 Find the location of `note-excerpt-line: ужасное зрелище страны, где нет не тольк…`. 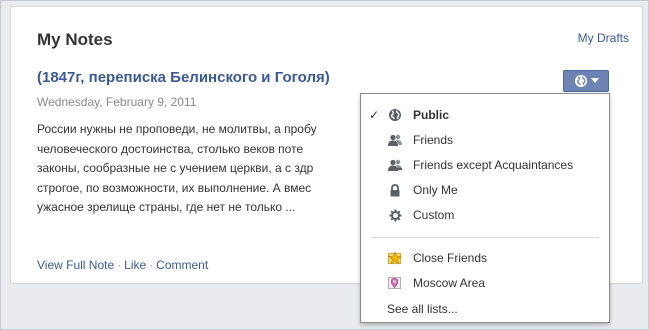

note-excerpt-line: ужасное зрелище страны, где нет не тольк… is located at coordinates (166, 207).